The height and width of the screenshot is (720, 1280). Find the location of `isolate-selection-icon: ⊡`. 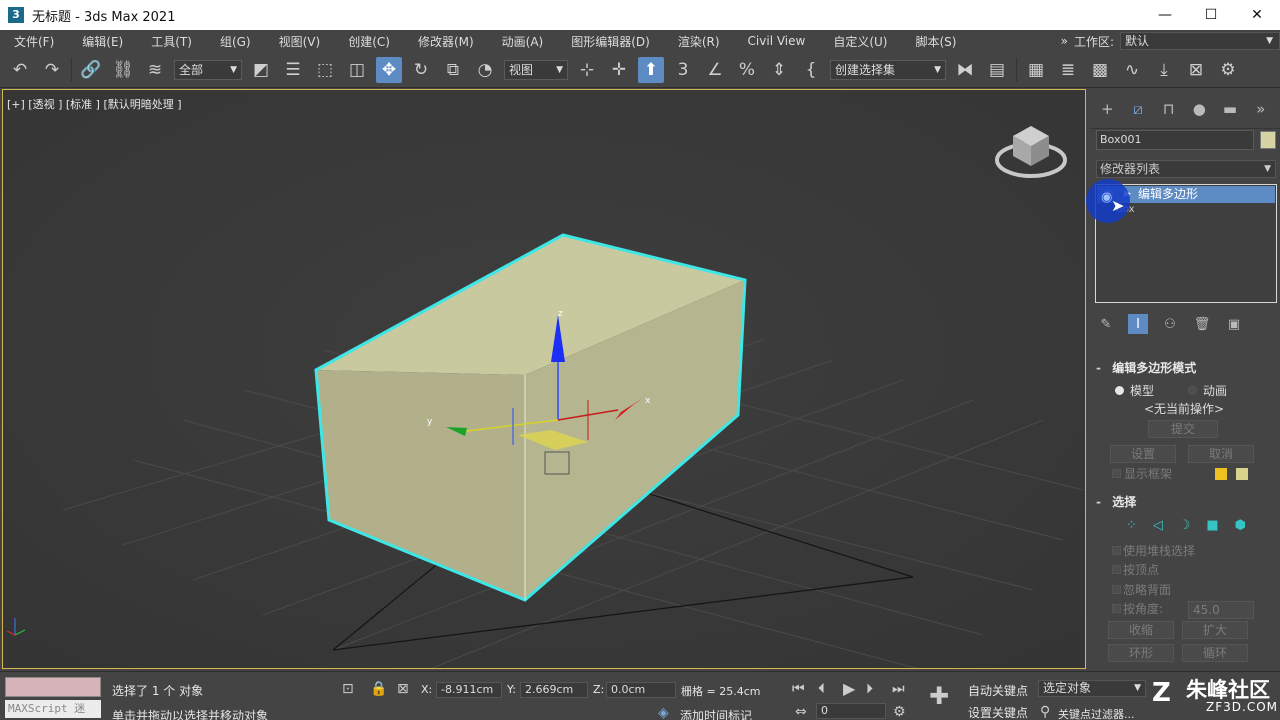

isolate-selection-icon: ⊡ is located at coordinates (348, 689).